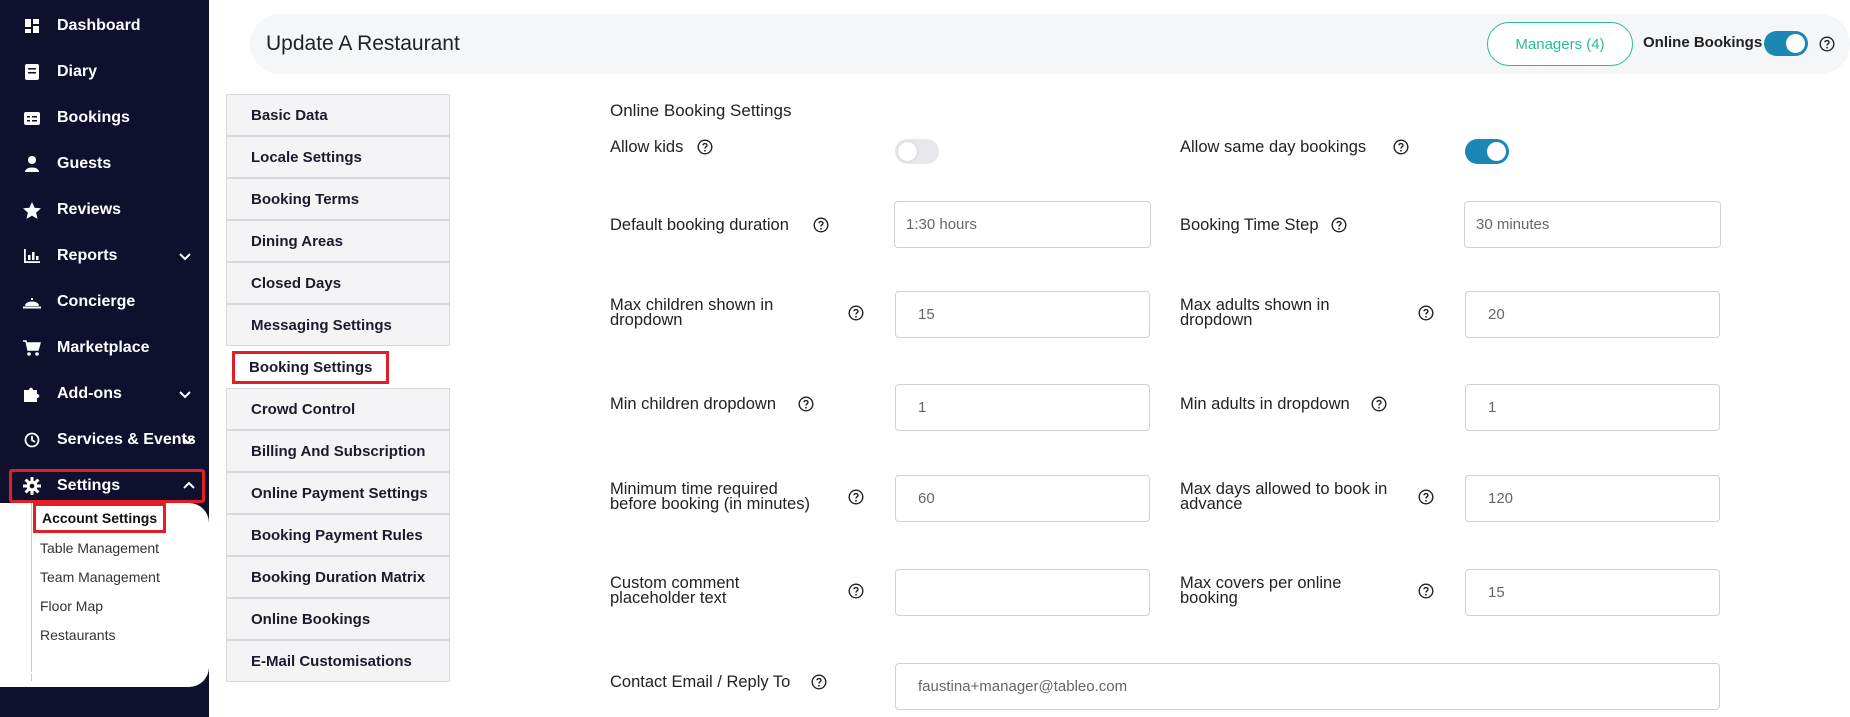  I want to click on sidebar-item-bookings: Bookings, so click(104, 118).